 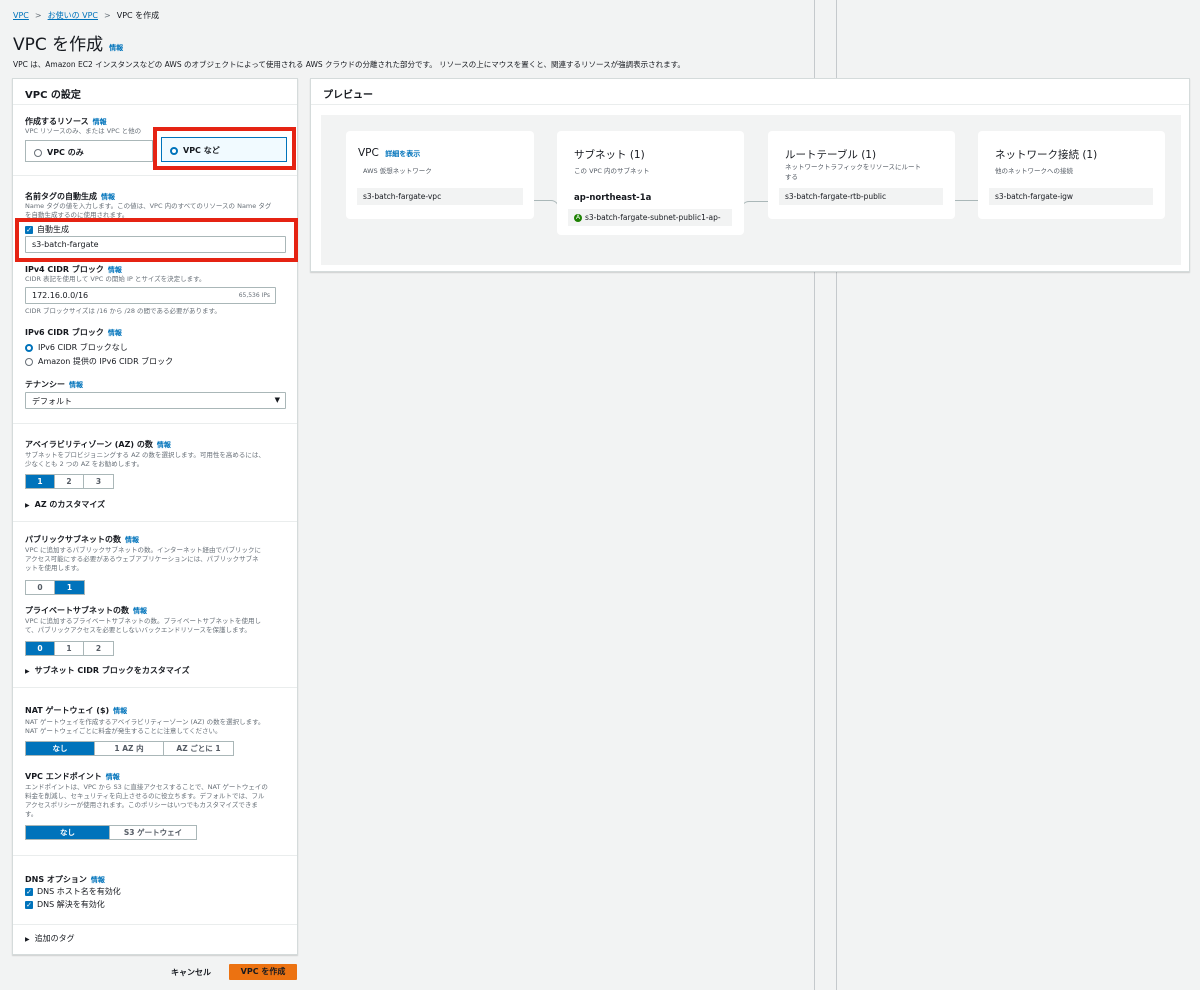 What do you see at coordinates (132, 540) in the screenshot?
I see `public-subnets-info-link: 情報` at bounding box center [132, 540].